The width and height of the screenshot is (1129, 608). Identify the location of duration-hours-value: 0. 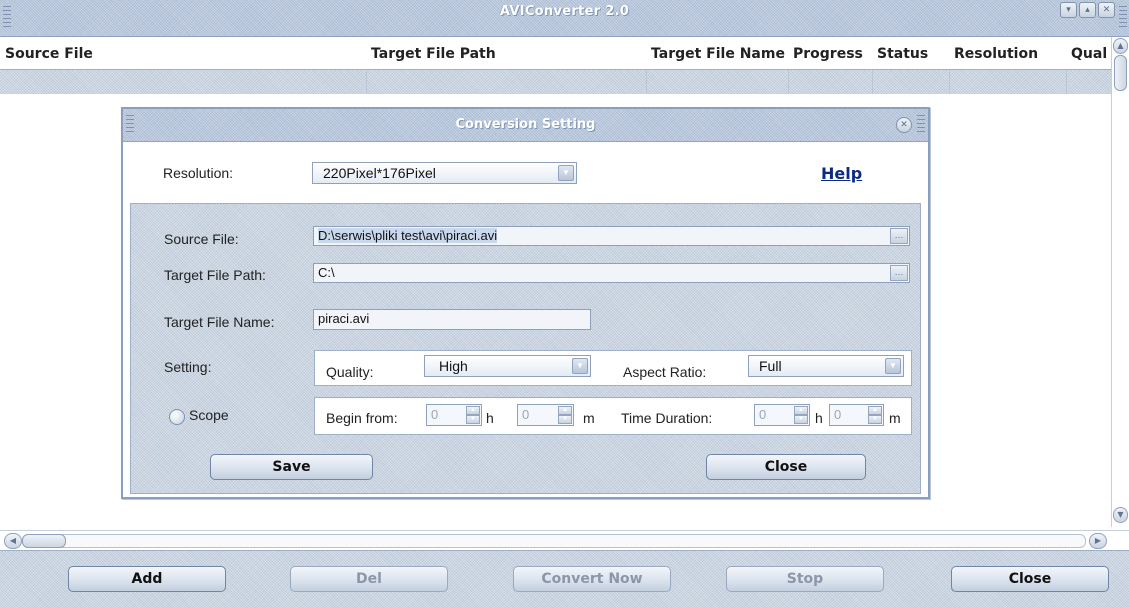
(763, 414).